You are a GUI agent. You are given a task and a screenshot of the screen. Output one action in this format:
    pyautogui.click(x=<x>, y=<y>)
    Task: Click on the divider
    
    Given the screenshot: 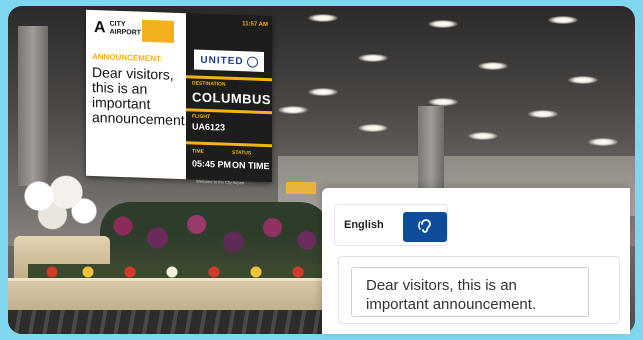 What is the action you would take?
    pyautogui.click(x=229, y=144)
    